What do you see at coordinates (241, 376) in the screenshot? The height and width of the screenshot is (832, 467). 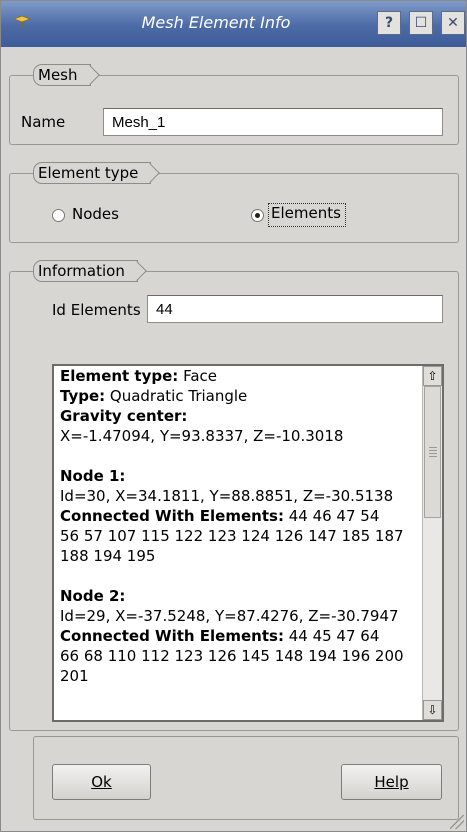 I see `element-type-line: Element type: Face` at bounding box center [241, 376].